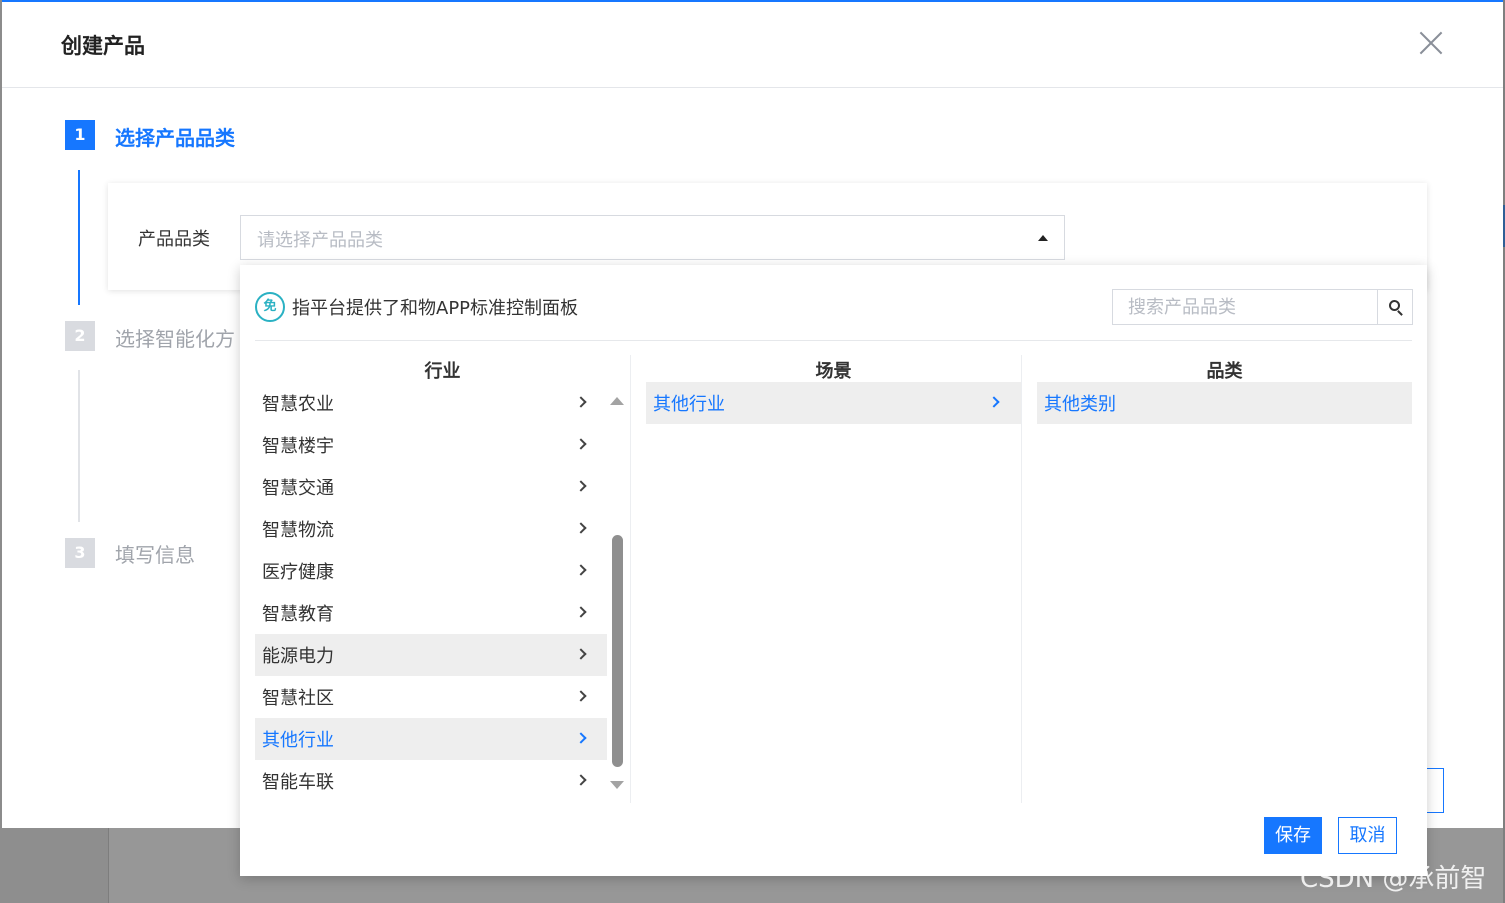 Image resolution: width=1505 pixels, height=903 pixels. I want to click on industry-item-label: 智慧社区, so click(298, 698).